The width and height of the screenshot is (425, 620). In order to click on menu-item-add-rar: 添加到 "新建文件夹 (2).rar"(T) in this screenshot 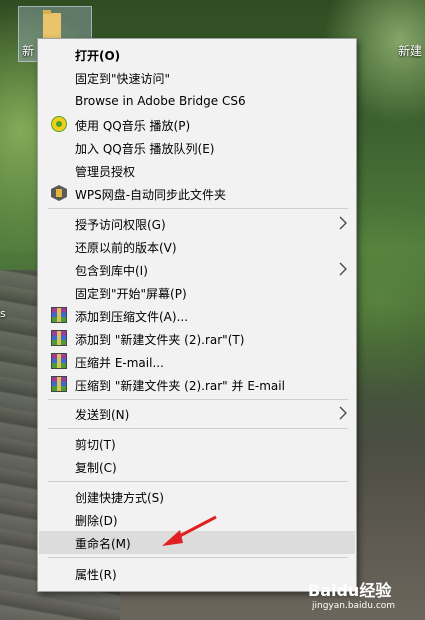, I will do `click(197, 338)`.